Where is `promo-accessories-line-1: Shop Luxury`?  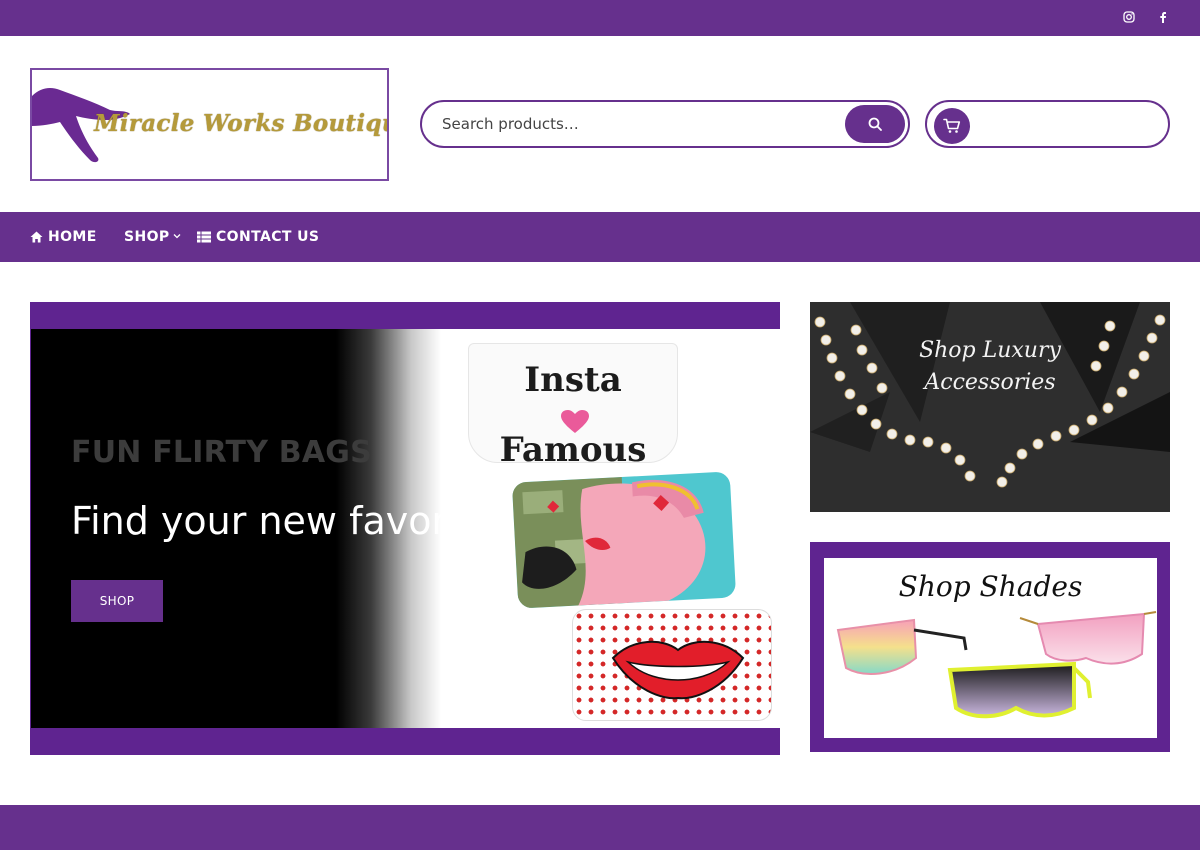 promo-accessories-line-1: Shop Luxury is located at coordinates (990, 350).